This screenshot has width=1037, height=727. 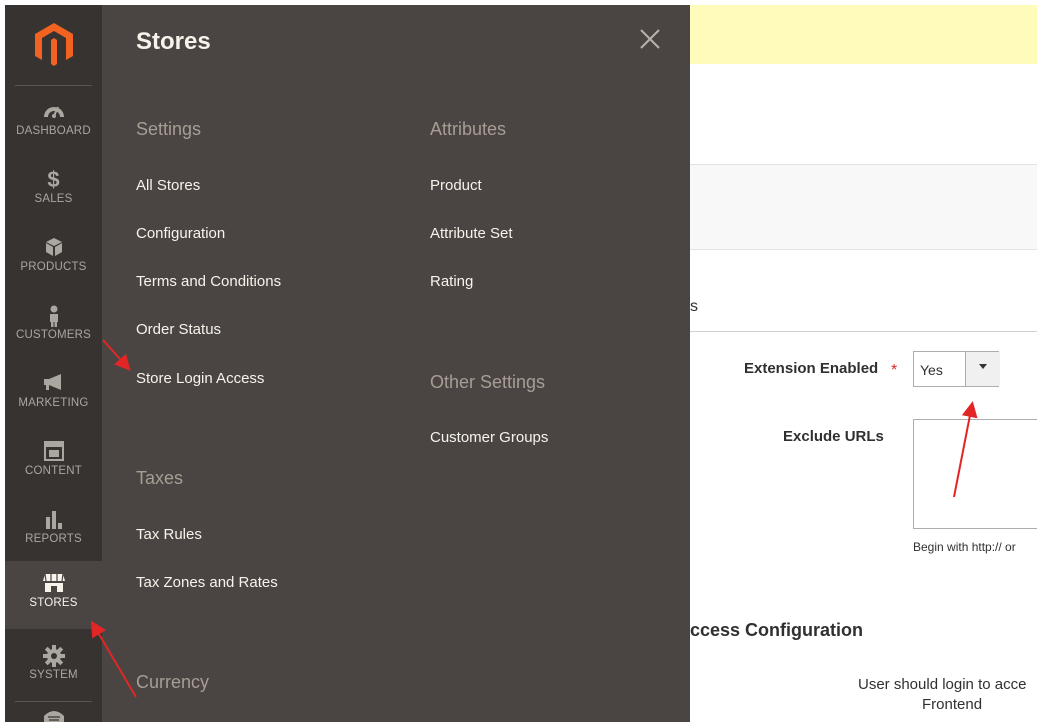 What do you see at coordinates (53, 199) in the screenshot?
I see `nav-label: SALES` at bounding box center [53, 199].